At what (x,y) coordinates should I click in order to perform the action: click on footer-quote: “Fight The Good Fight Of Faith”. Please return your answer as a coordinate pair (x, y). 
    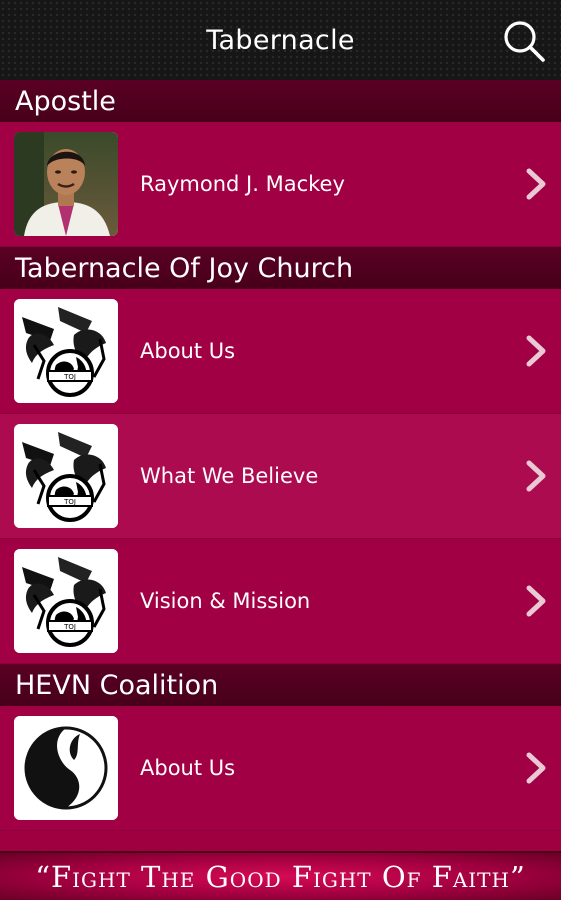
    Looking at the image, I should click on (280, 876).